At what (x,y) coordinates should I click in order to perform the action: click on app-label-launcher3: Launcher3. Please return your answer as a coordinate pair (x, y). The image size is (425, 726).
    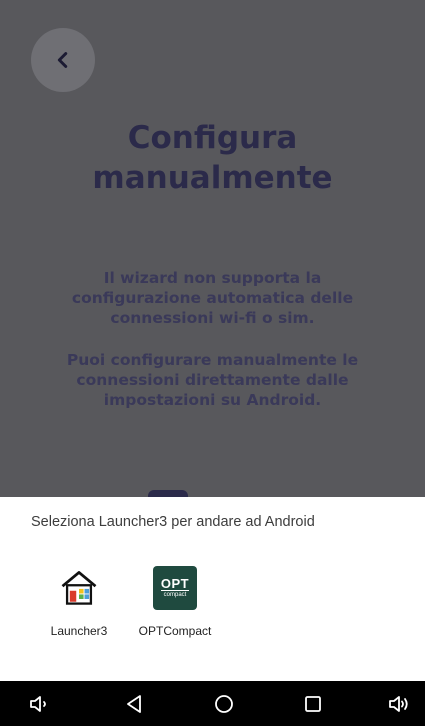
    Looking at the image, I should click on (79, 631).